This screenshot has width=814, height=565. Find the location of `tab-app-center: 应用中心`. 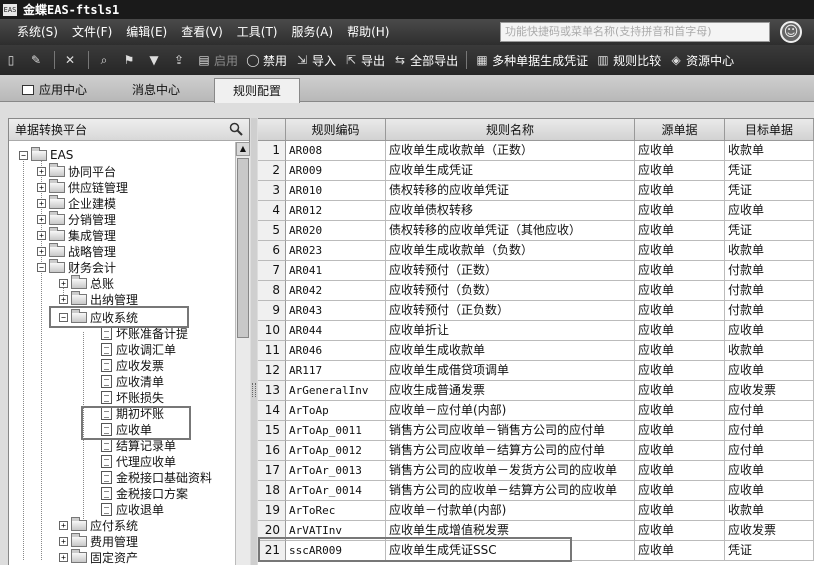

tab-app-center: 应用中心 is located at coordinates (54, 90).